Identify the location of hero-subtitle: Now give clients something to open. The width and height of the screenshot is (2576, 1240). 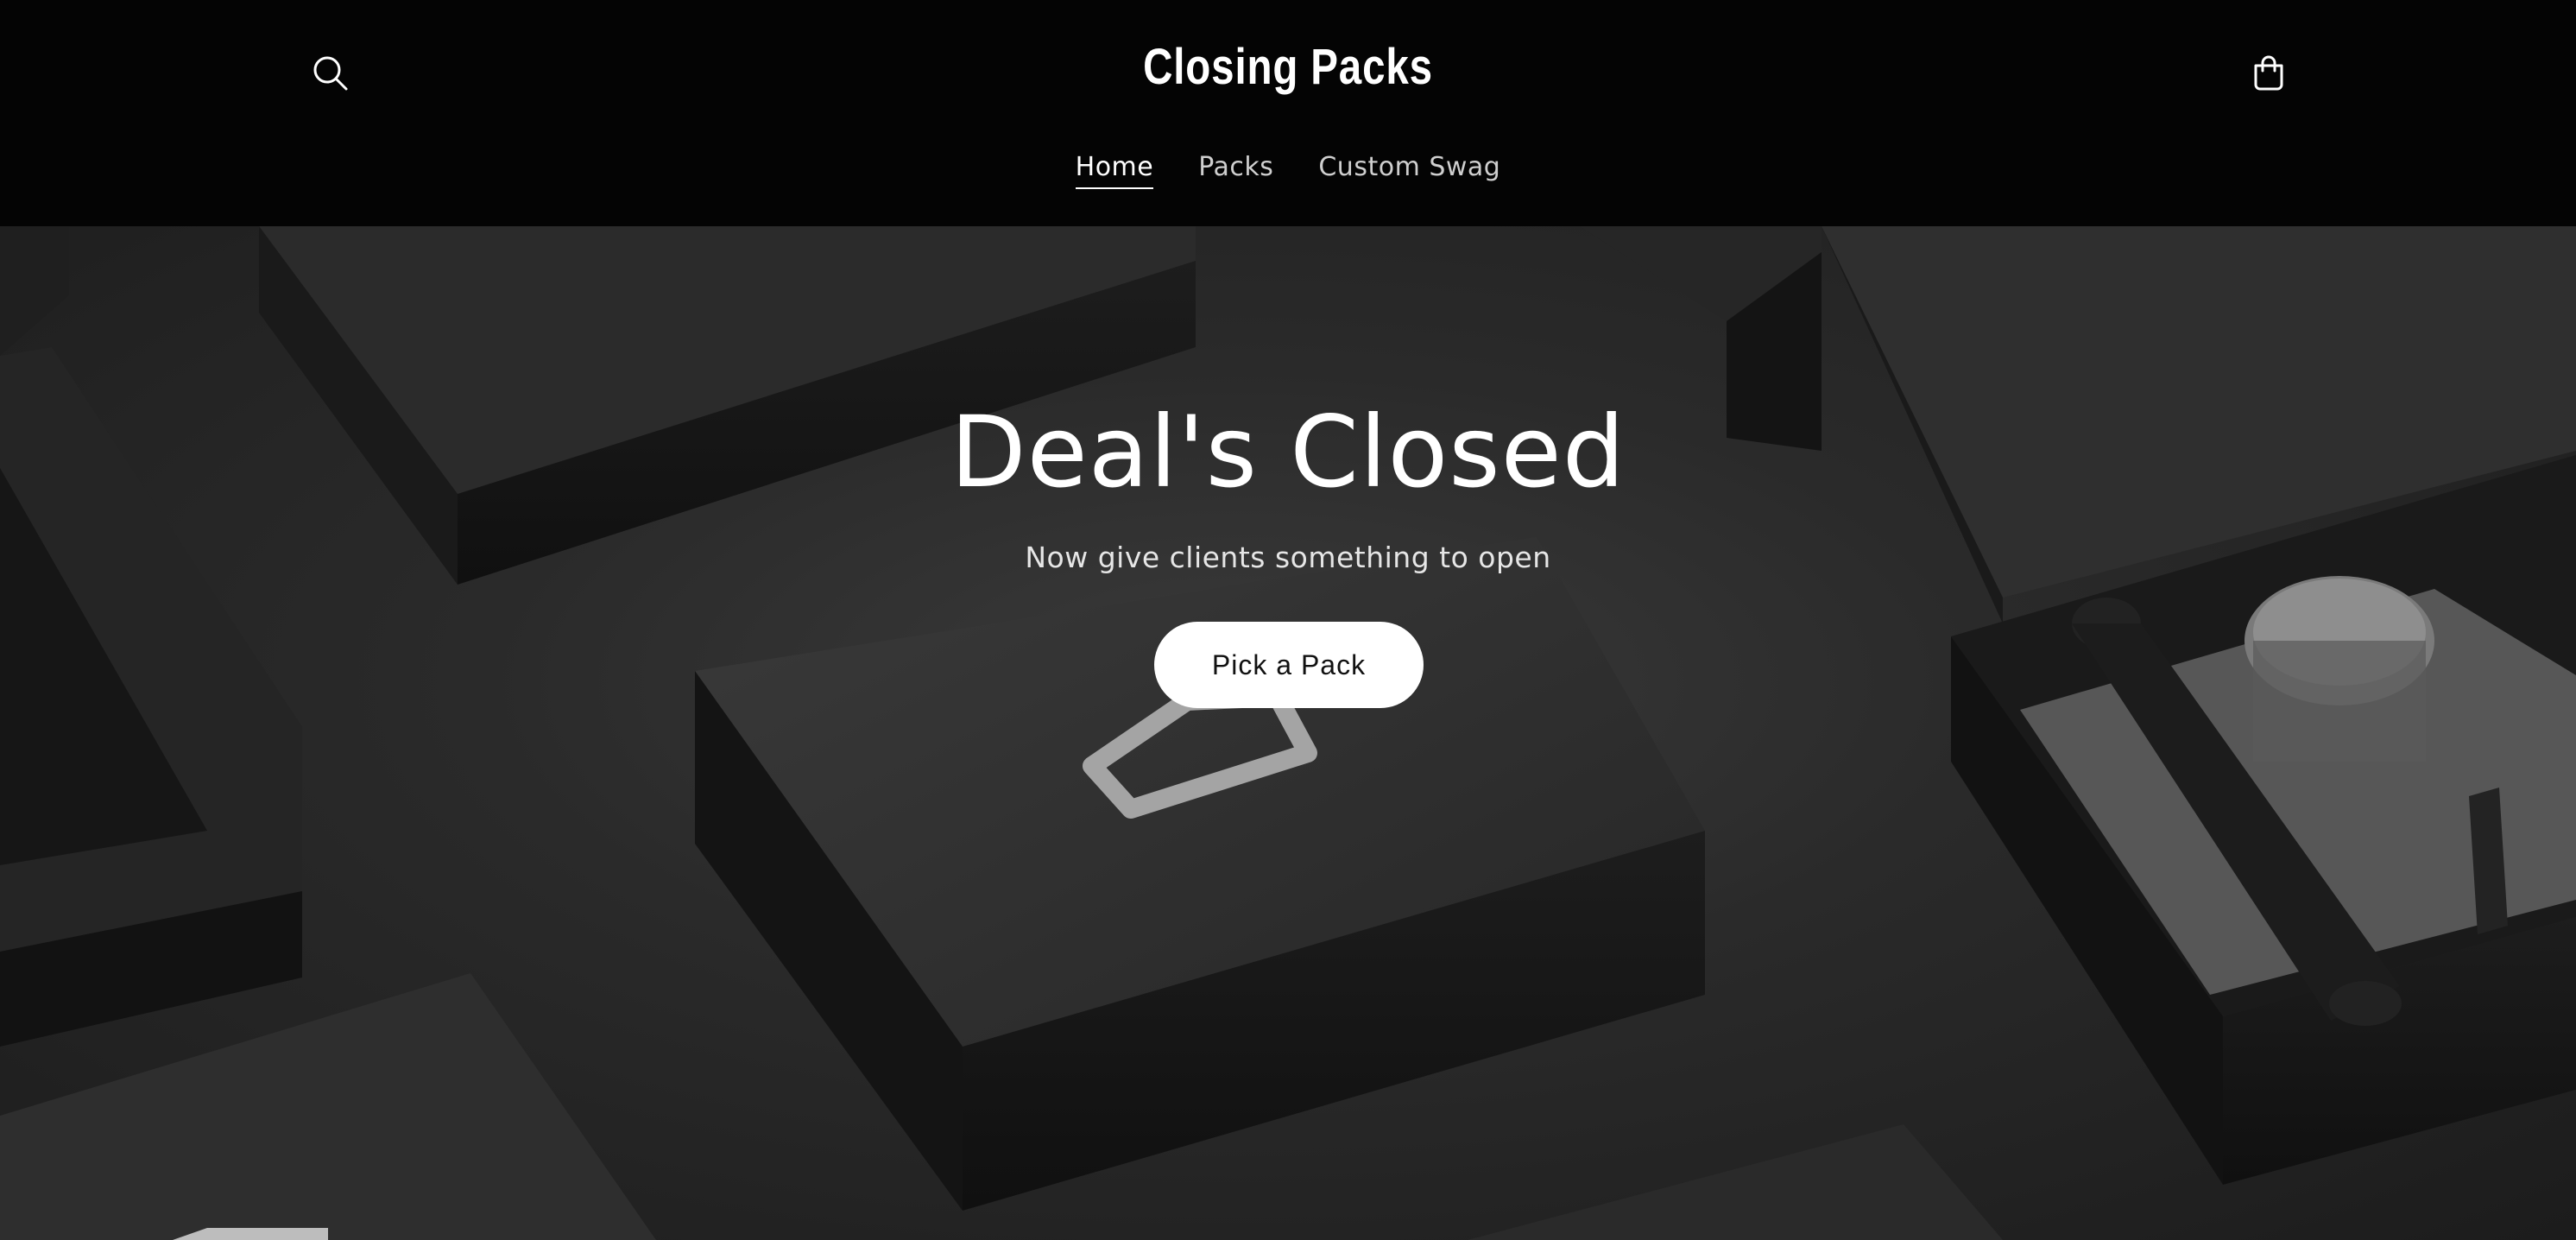
(1288, 557).